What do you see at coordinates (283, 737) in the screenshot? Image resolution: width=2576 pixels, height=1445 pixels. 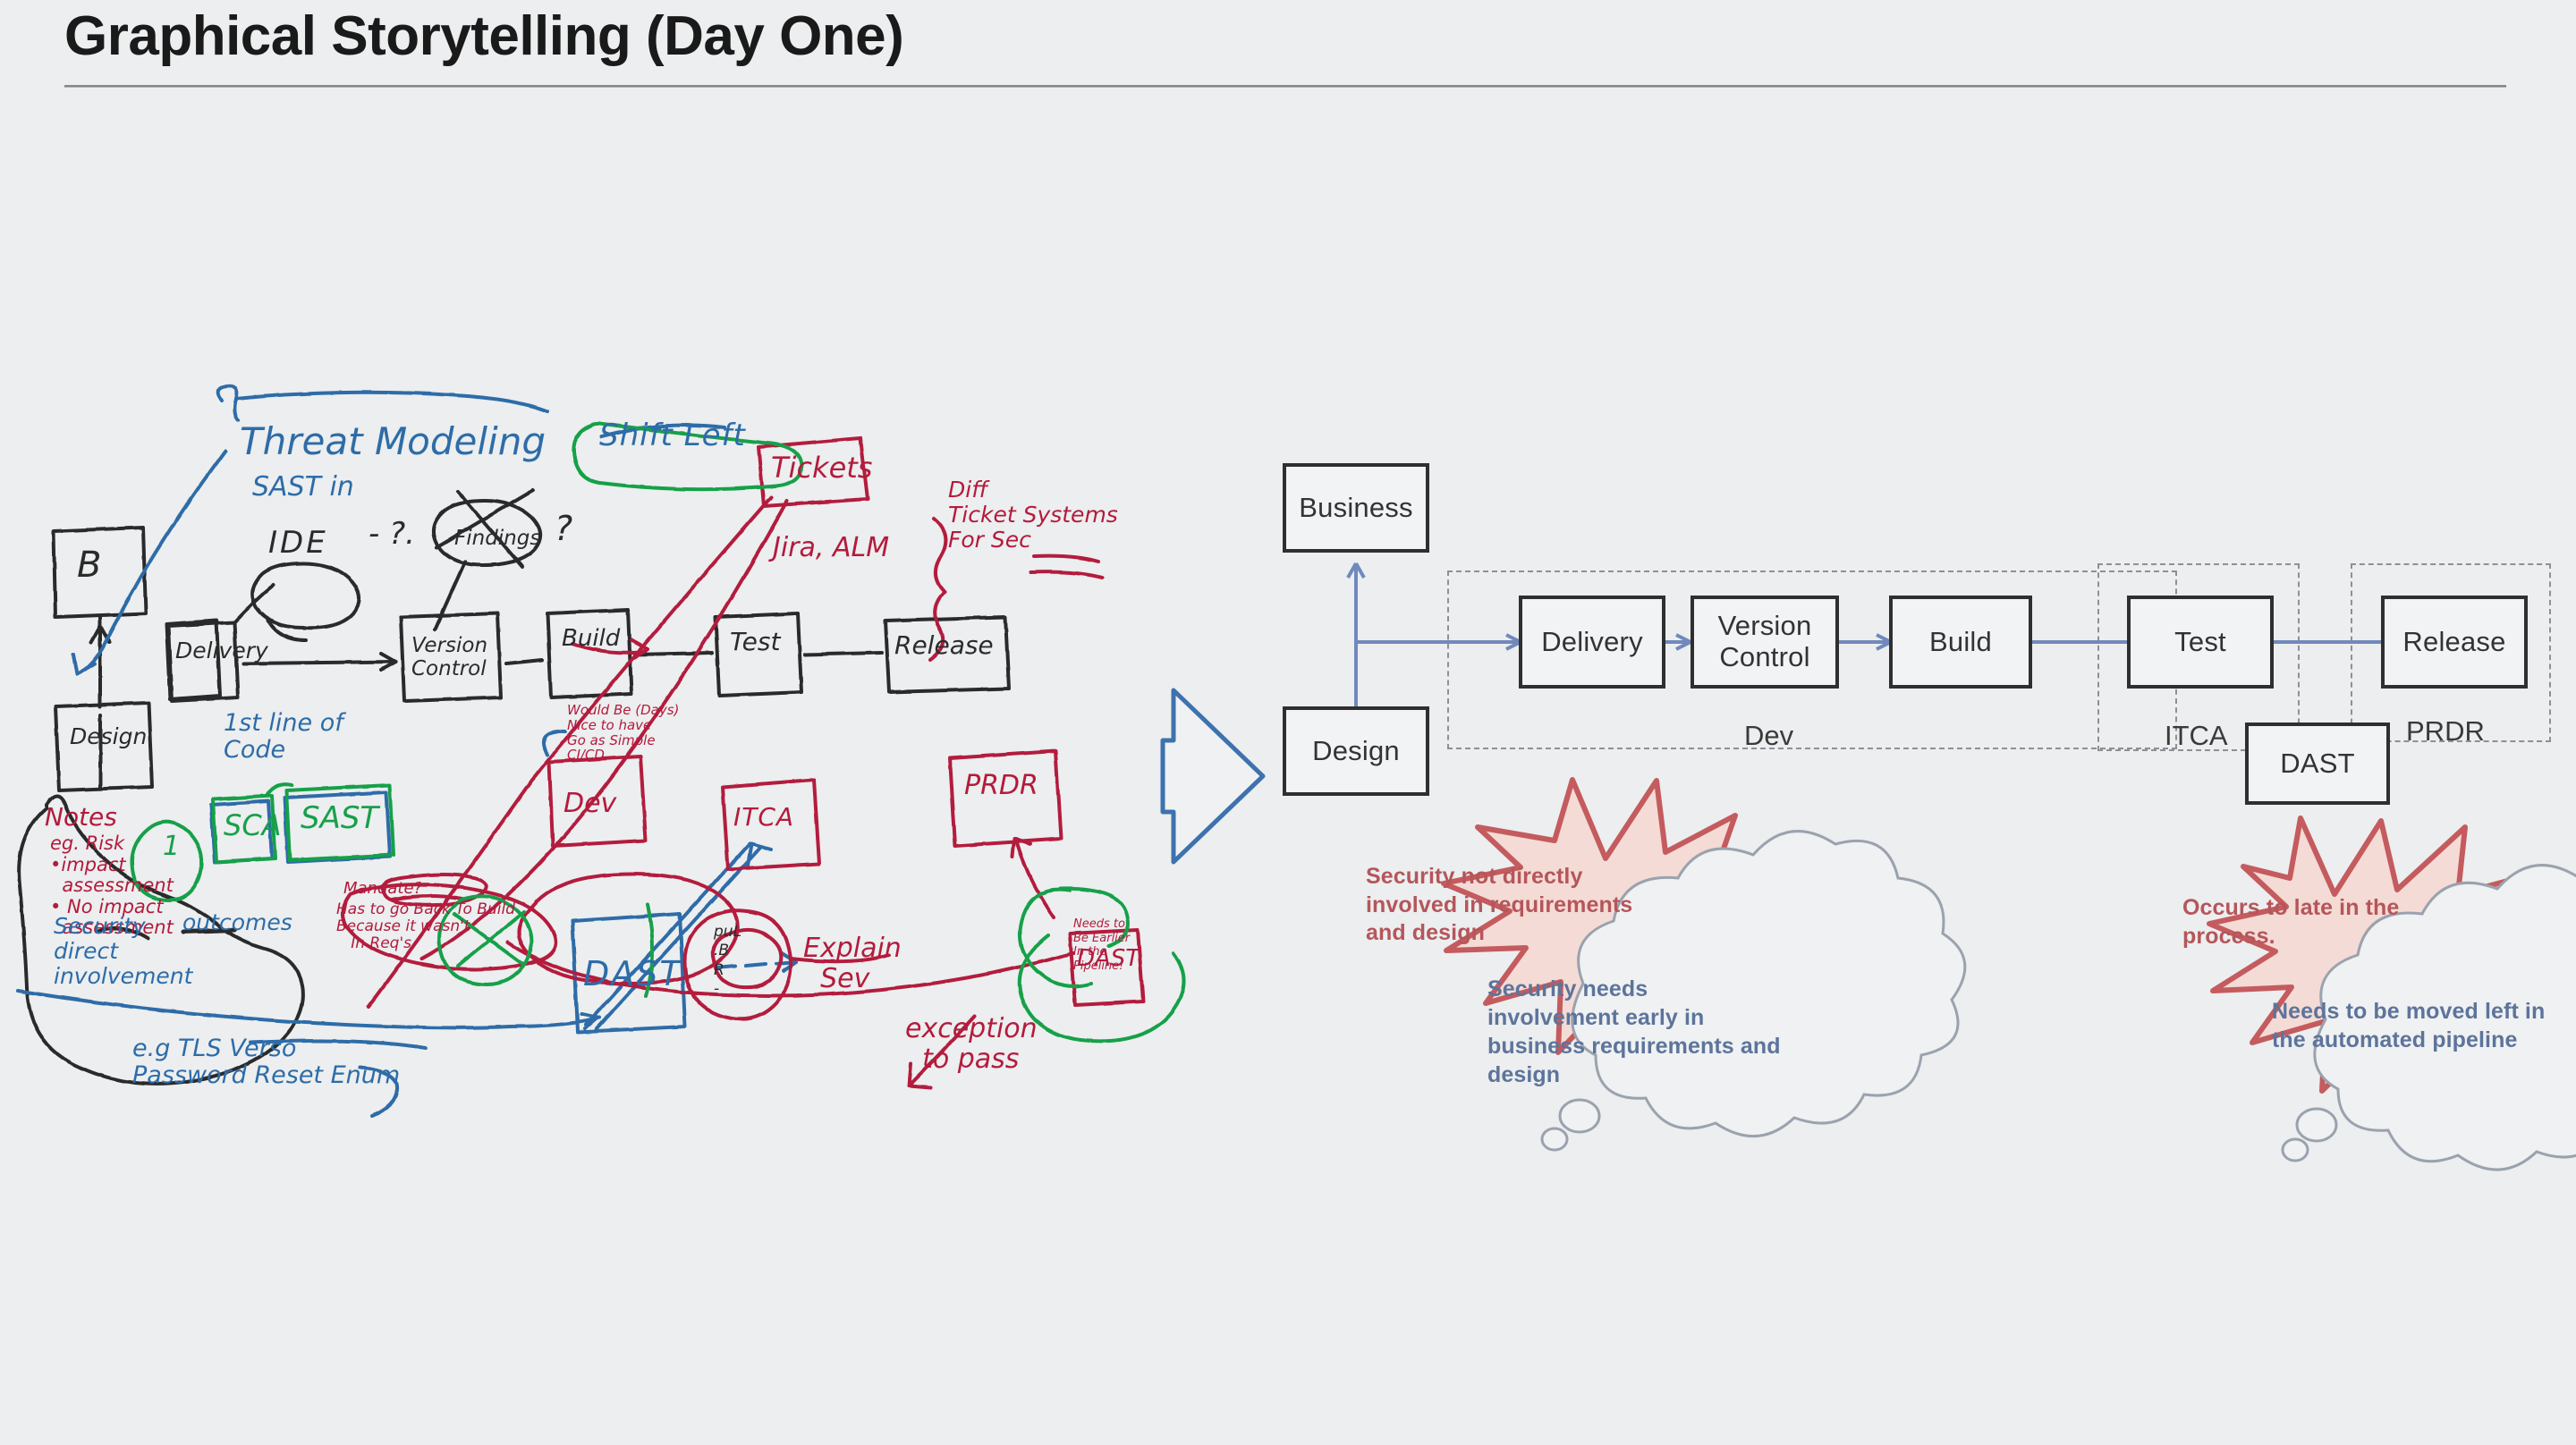 I see `hw-first-line-of-code: 1st line of Code` at bounding box center [283, 737].